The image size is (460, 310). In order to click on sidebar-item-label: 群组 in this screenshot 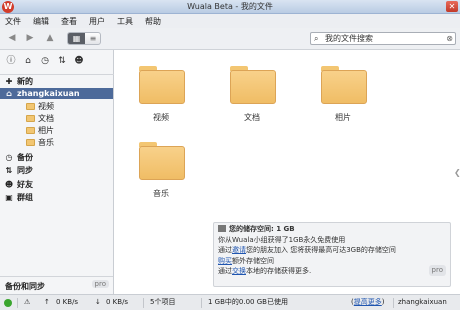, I will do `click(25, 197)`.